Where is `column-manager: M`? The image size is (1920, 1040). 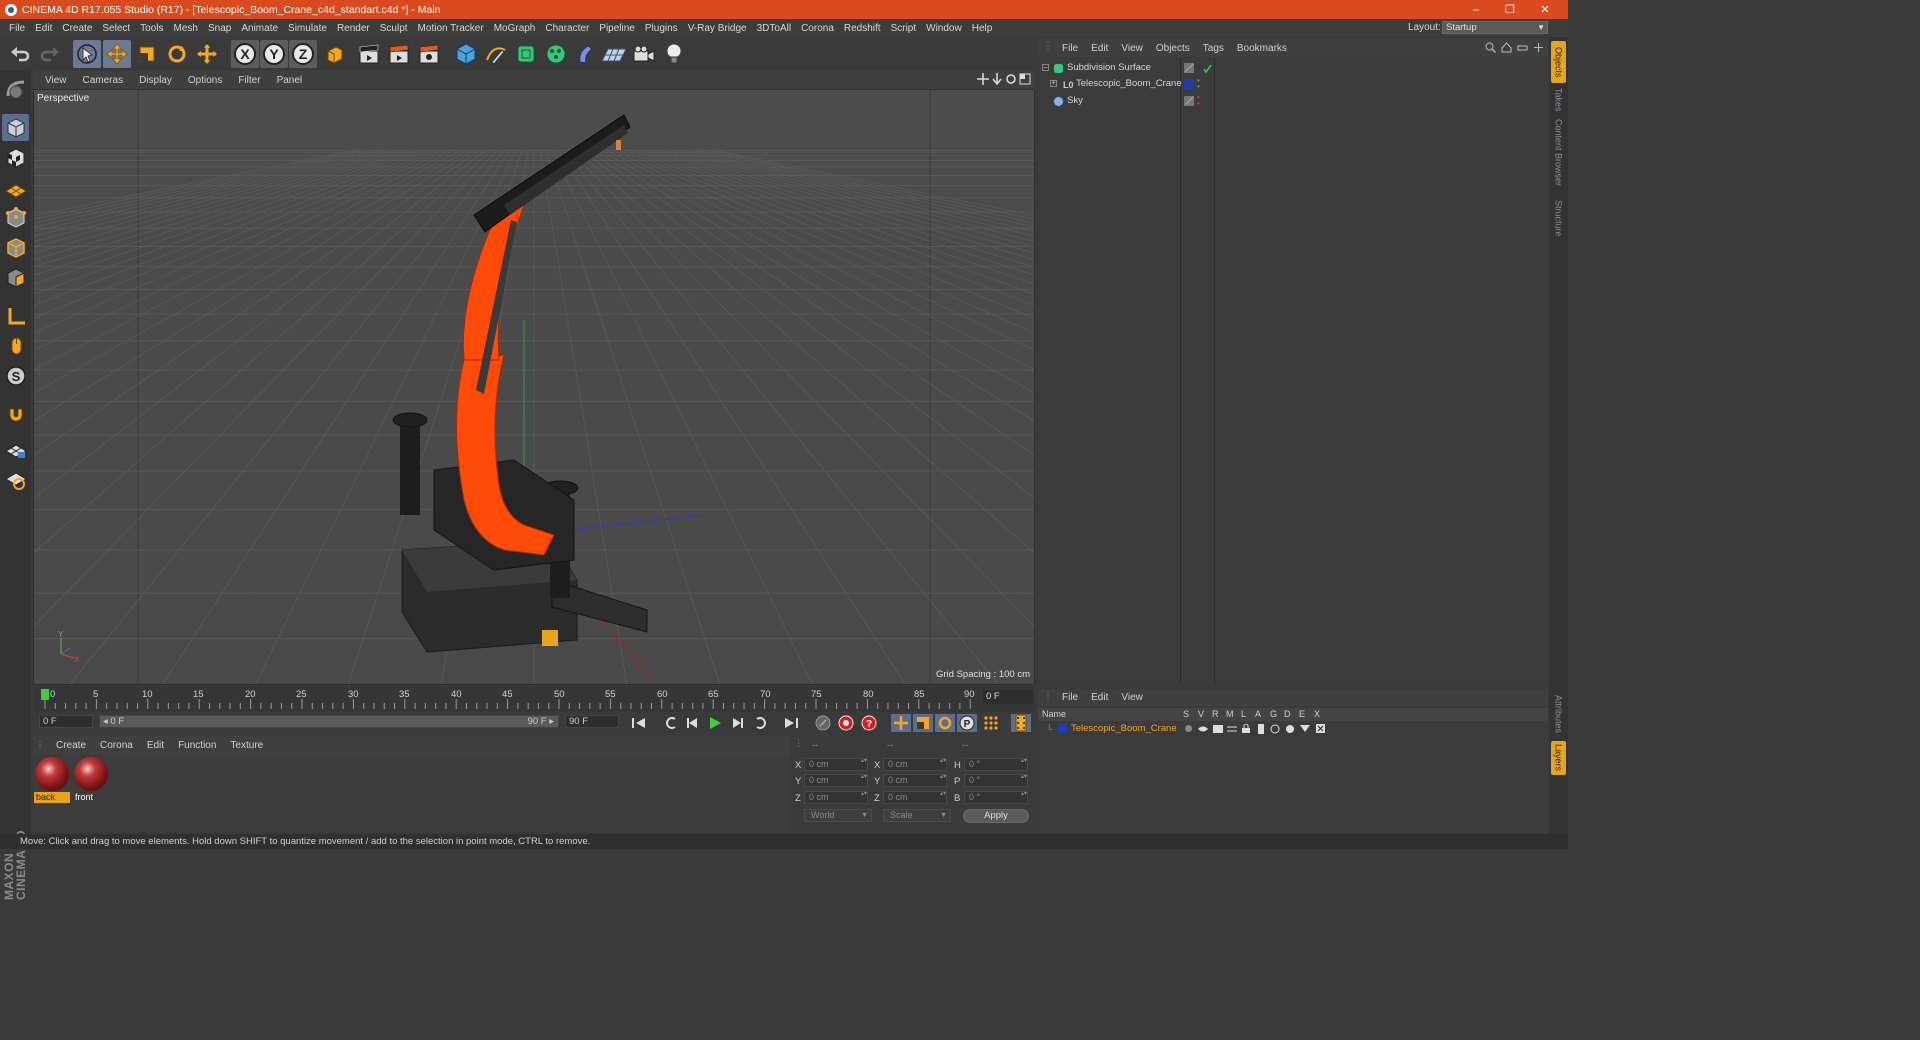
column-manager: M is located at coordinates (1230, 714).